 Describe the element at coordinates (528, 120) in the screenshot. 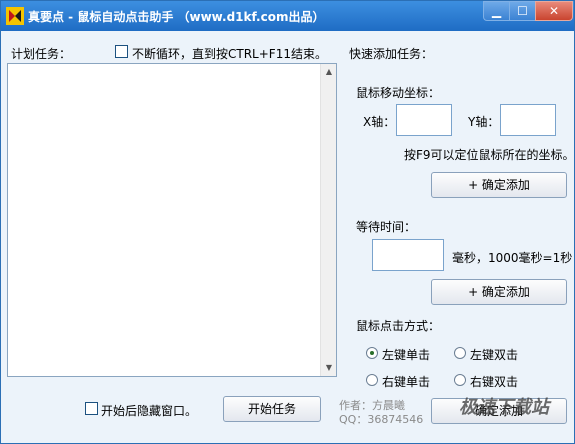

I see `y-coordinate-input` at that location.